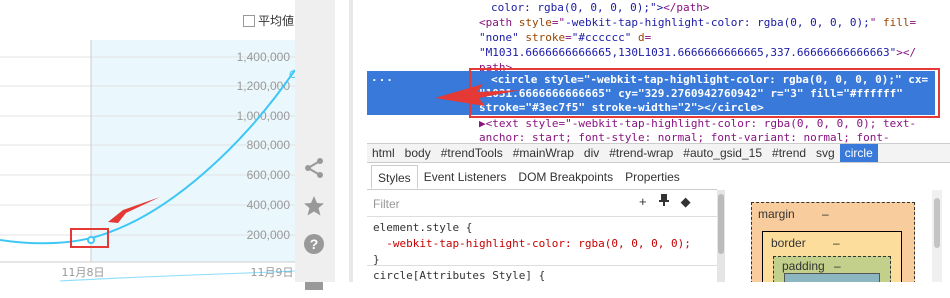 This screenshot has width=950, height=298. I want to click on breadcrumb-item: circle, so click(858, 153).